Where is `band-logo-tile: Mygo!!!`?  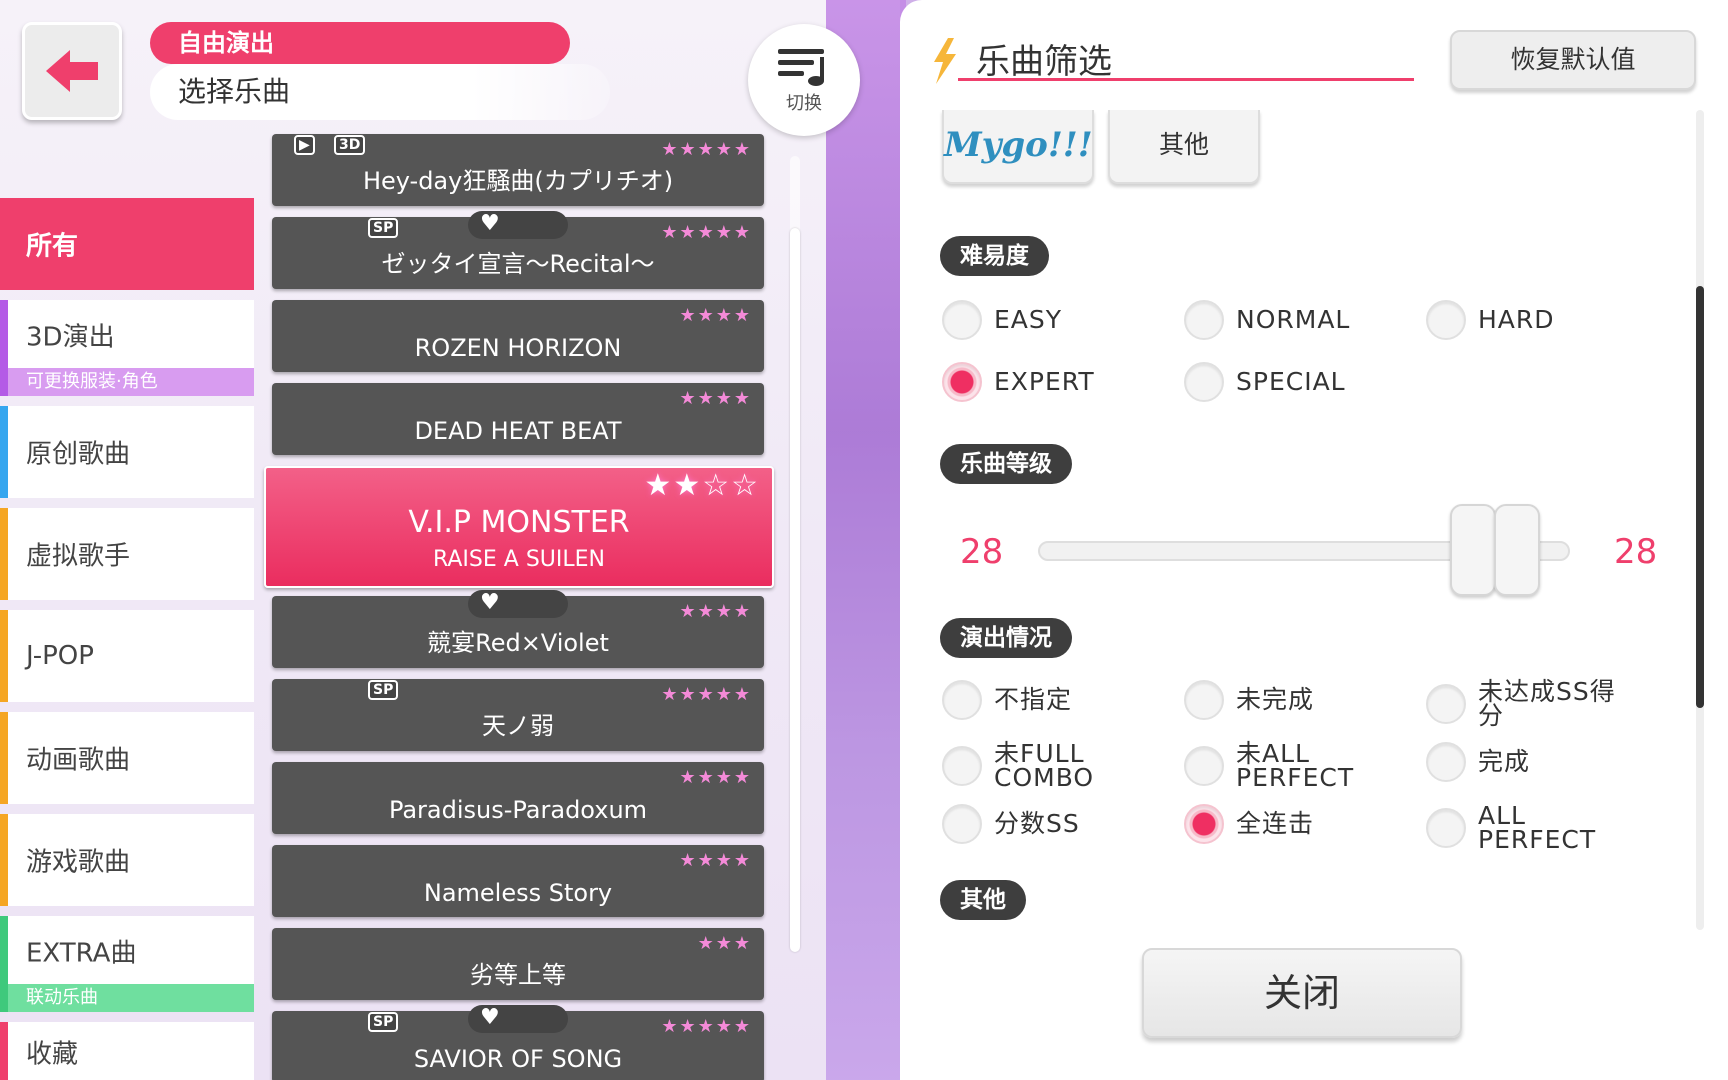 band-logo-tile: Mygo!!! is located at coordinates (1018, 147).